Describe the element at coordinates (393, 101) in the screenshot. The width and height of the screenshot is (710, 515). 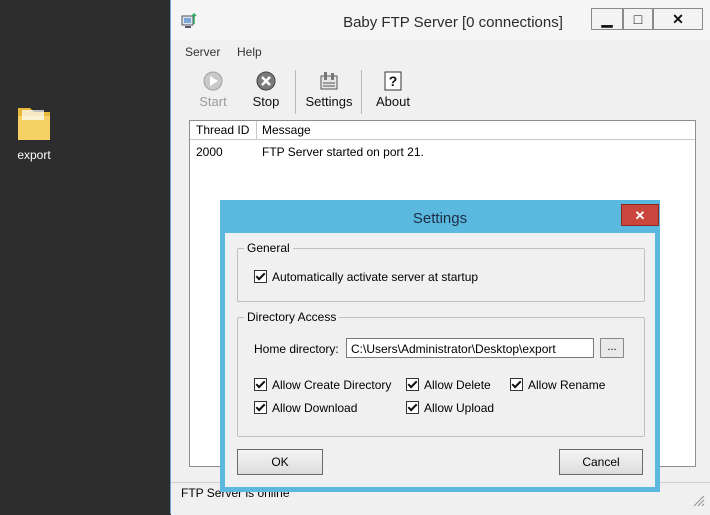
I see `about-label: About` at that location.